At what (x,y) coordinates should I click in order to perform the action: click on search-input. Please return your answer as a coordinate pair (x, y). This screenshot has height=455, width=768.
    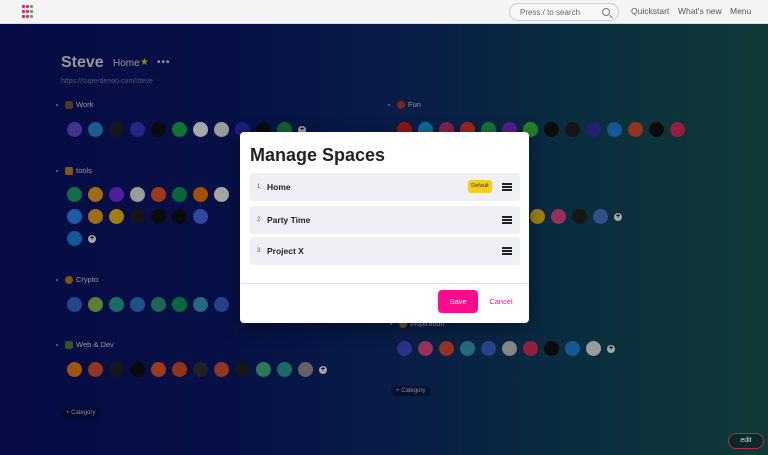
    Looking at the image, I should click on (560, 12).